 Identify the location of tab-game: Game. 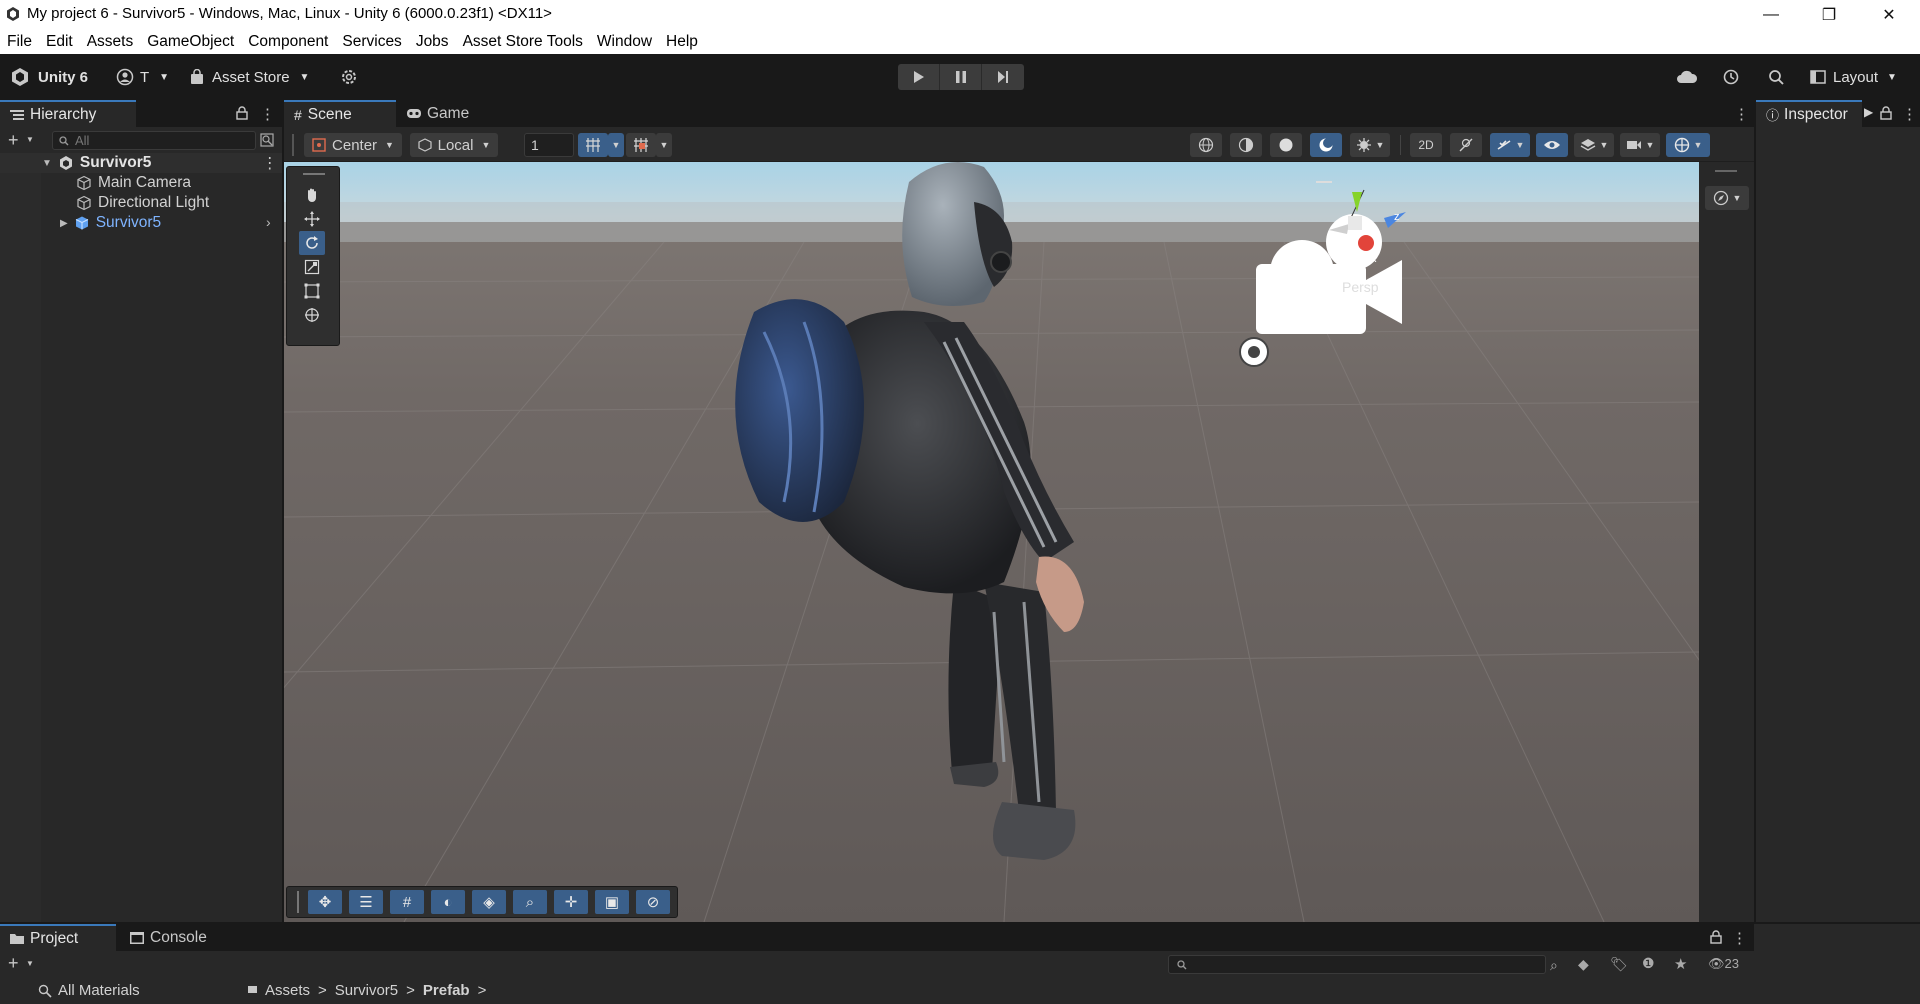
(441, 113).